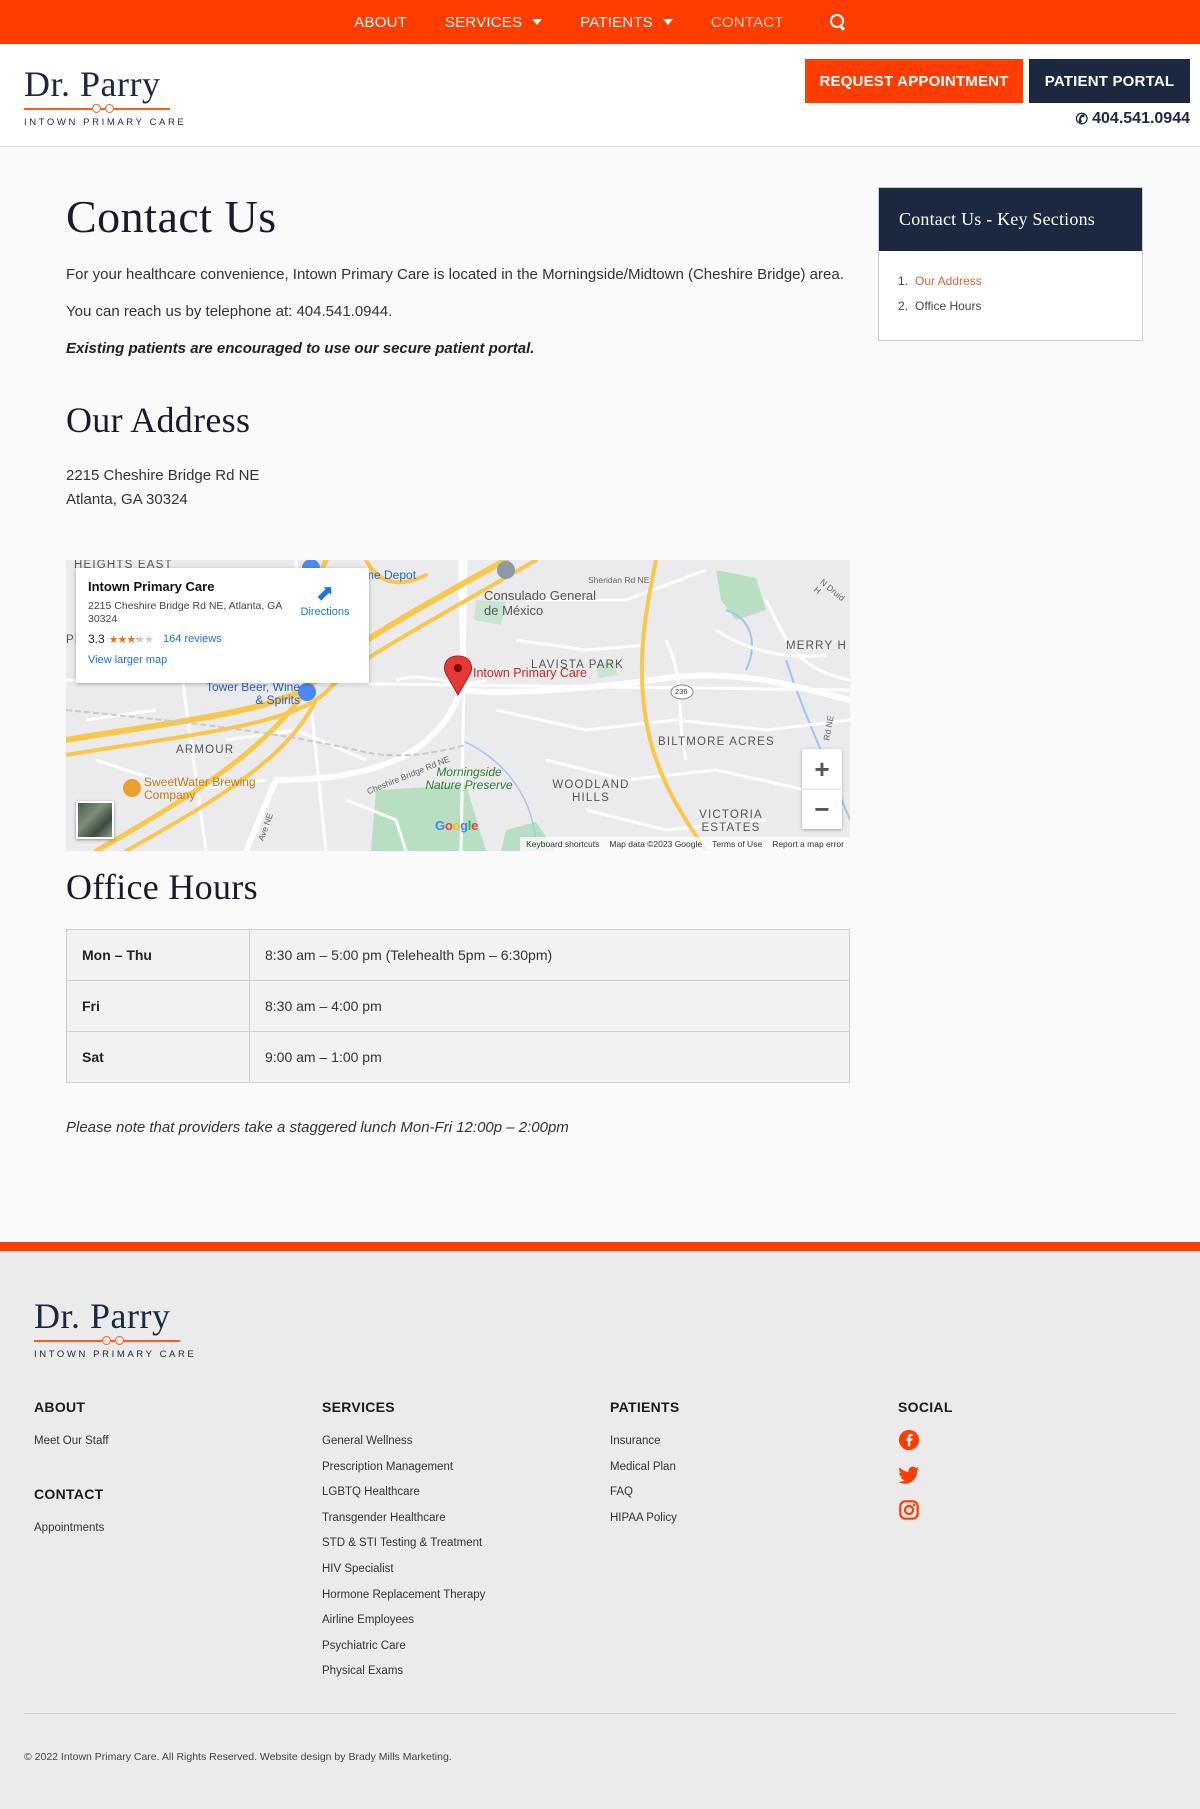  I want to click on hours-time: 8:30 am – 4:00 pm, so click(549, 1006).